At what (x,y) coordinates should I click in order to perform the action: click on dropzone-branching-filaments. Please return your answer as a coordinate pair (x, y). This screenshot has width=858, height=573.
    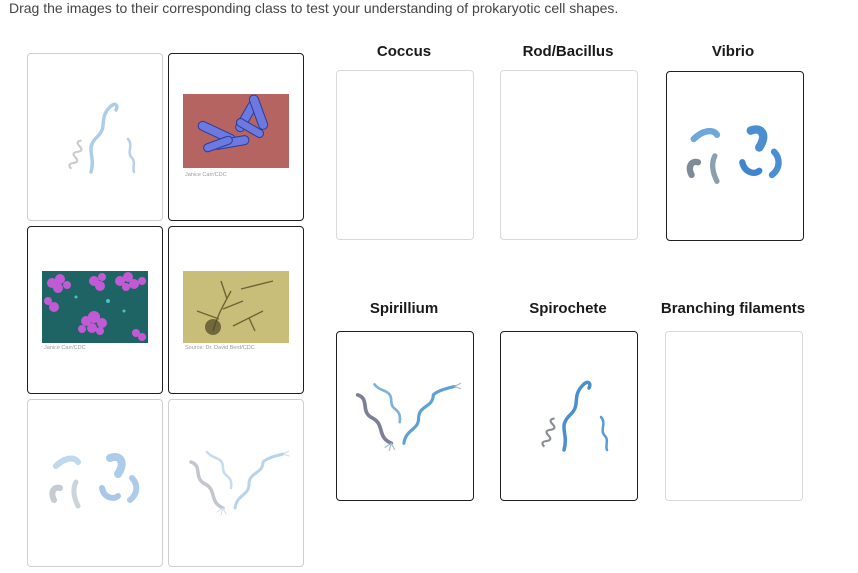
    Looking at the image, I should click on (734, 416).